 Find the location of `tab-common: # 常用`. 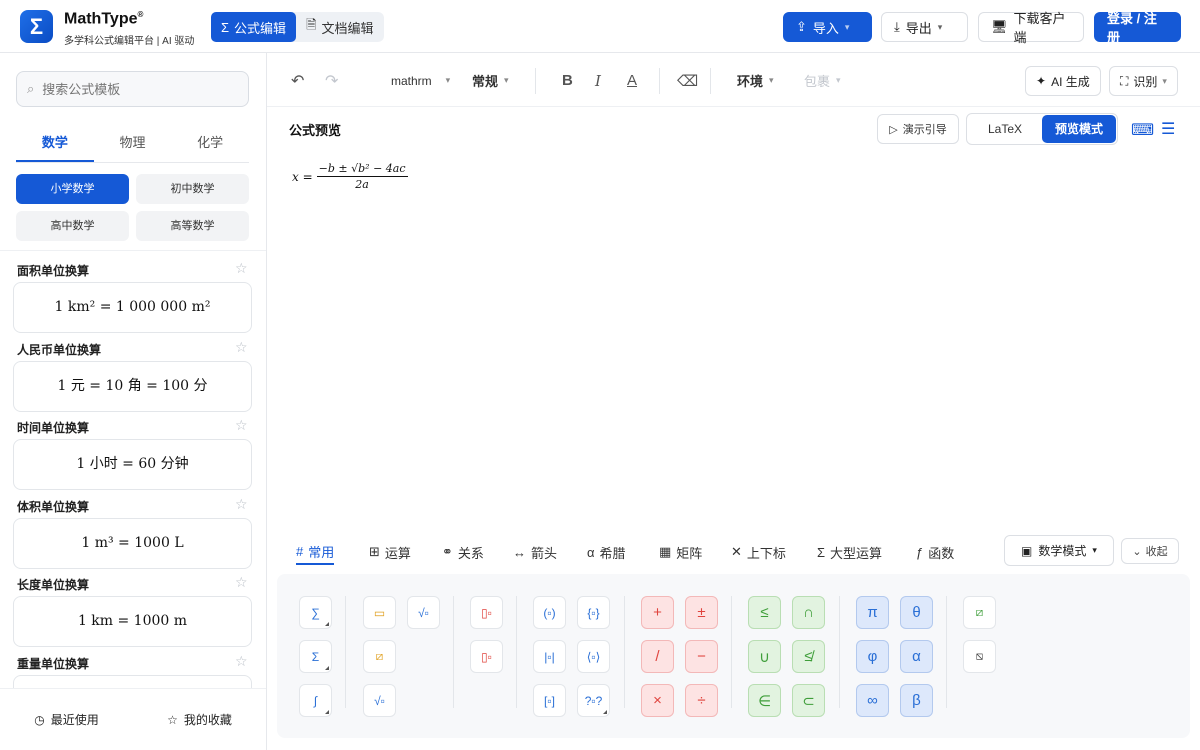

tab-common: # 常用 is located at coordinates (315, 552).